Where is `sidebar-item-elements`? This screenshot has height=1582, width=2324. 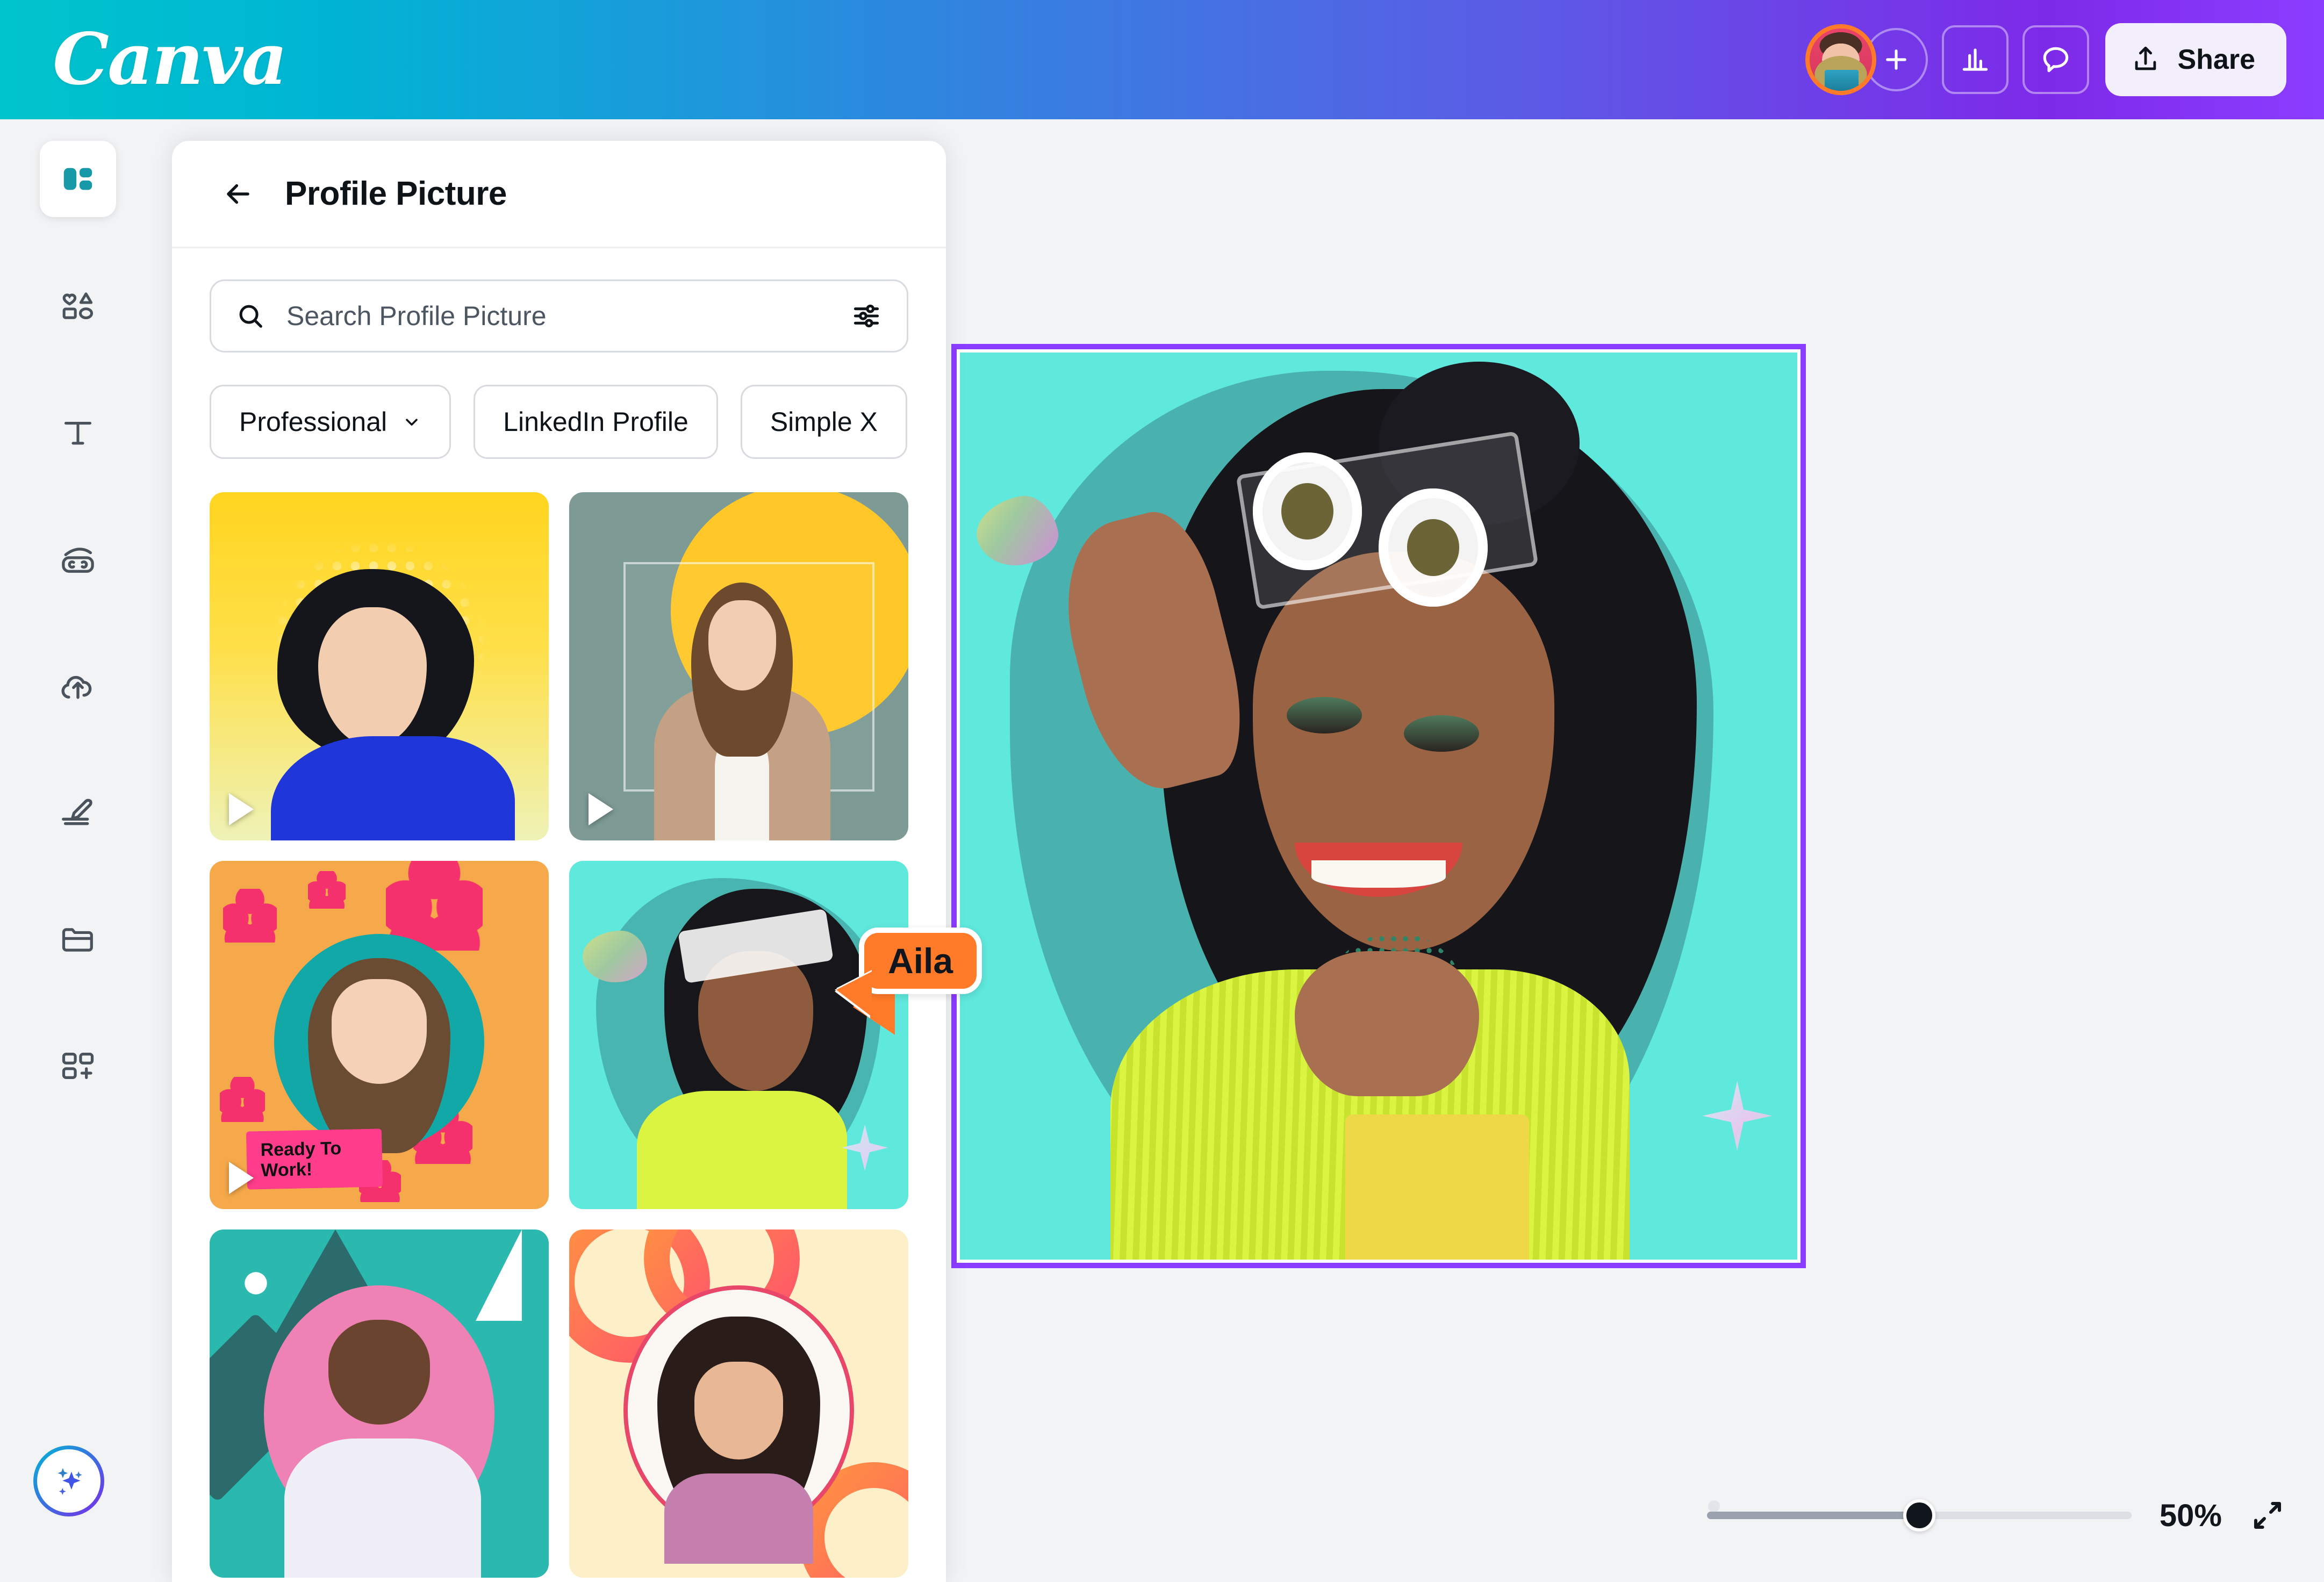 sidebar-item-elements is located at coordinates (78, 306).